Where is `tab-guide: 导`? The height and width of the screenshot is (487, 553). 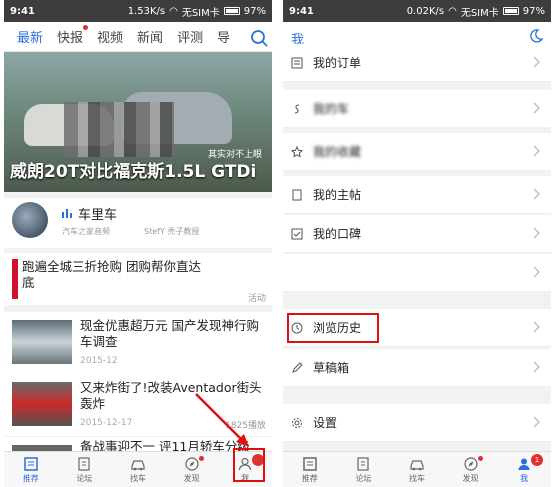 tab-guide: 导 is located at coordinates (223, 36).